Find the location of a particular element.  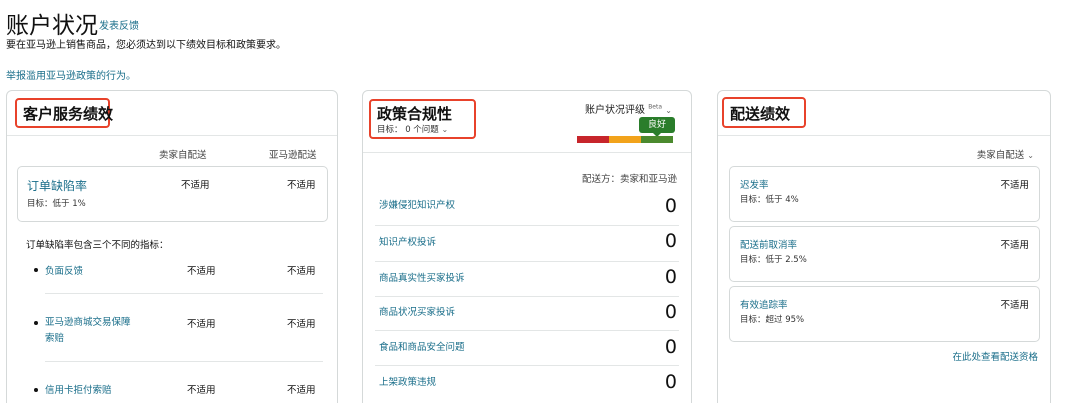

gauge-segment-good is located at coordinates (657, 139).